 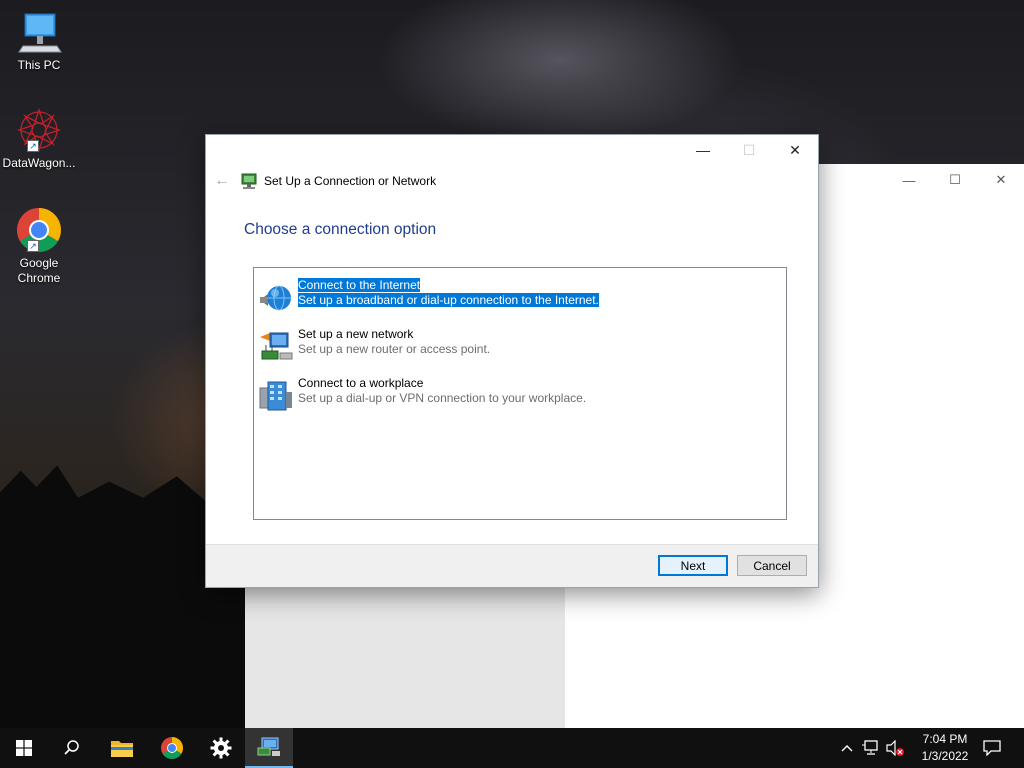 I want to click on windows-logo-icon, so click(x=24, y=748).